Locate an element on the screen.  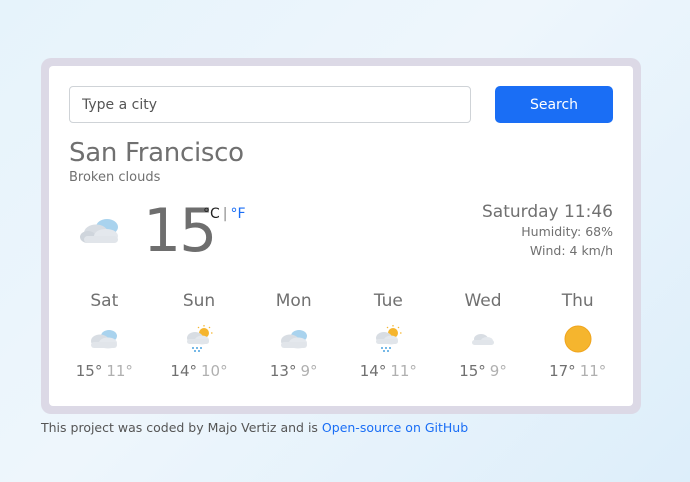
forecast-day-name: Mon is located at coordinates (293, 301).